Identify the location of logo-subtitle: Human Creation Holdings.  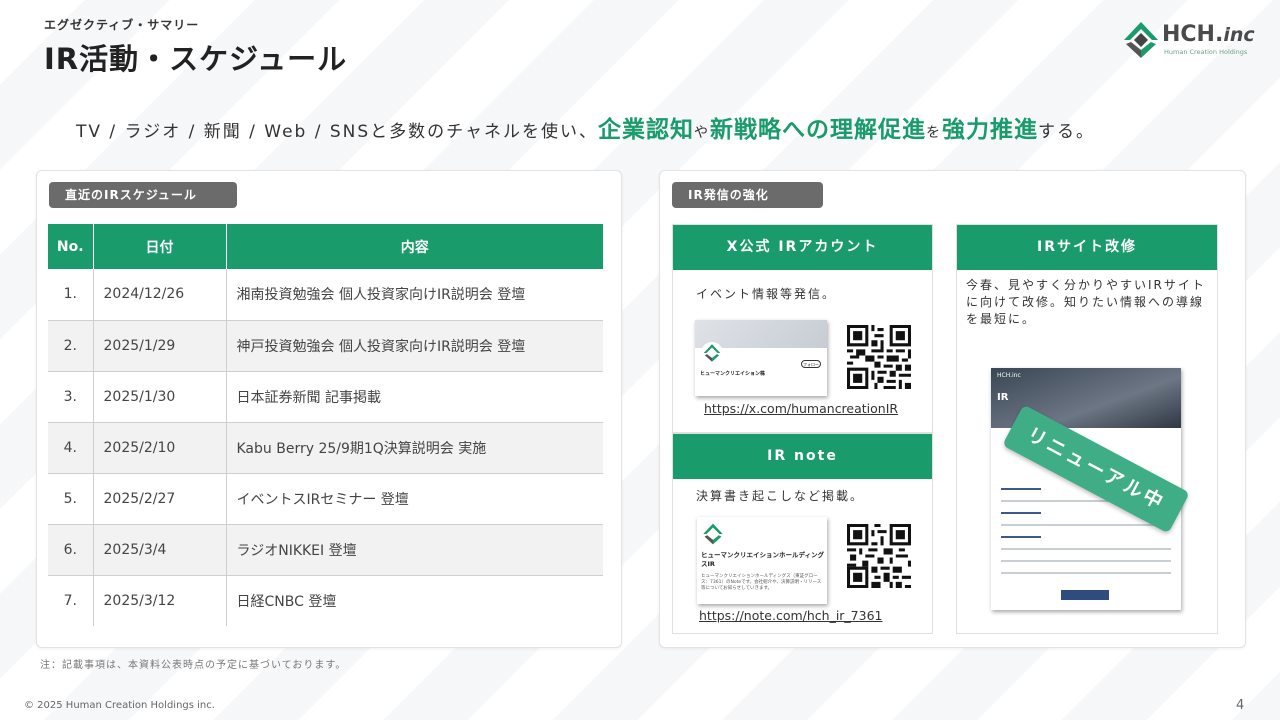
(1206, 52).